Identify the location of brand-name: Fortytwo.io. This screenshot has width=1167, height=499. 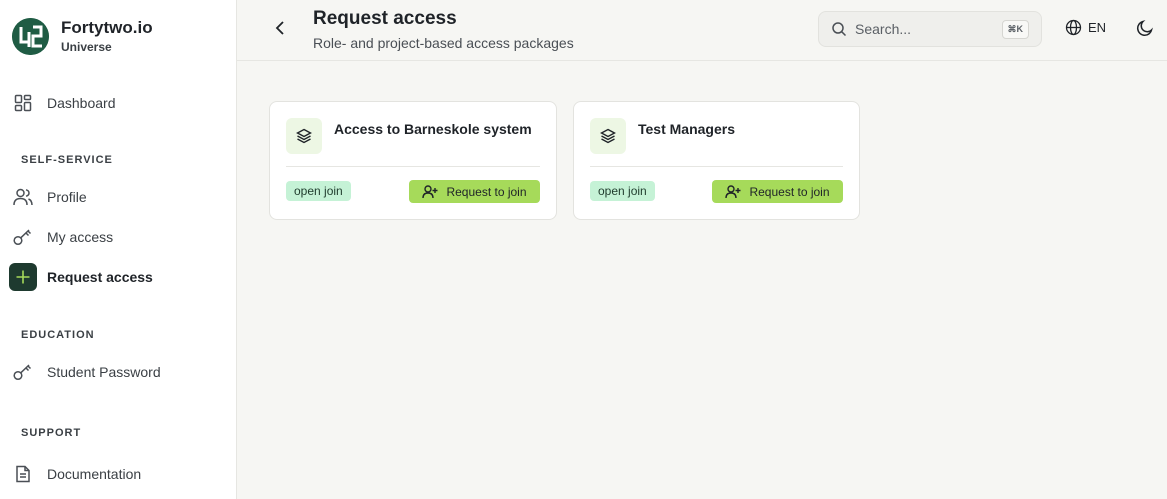
(107, 27).